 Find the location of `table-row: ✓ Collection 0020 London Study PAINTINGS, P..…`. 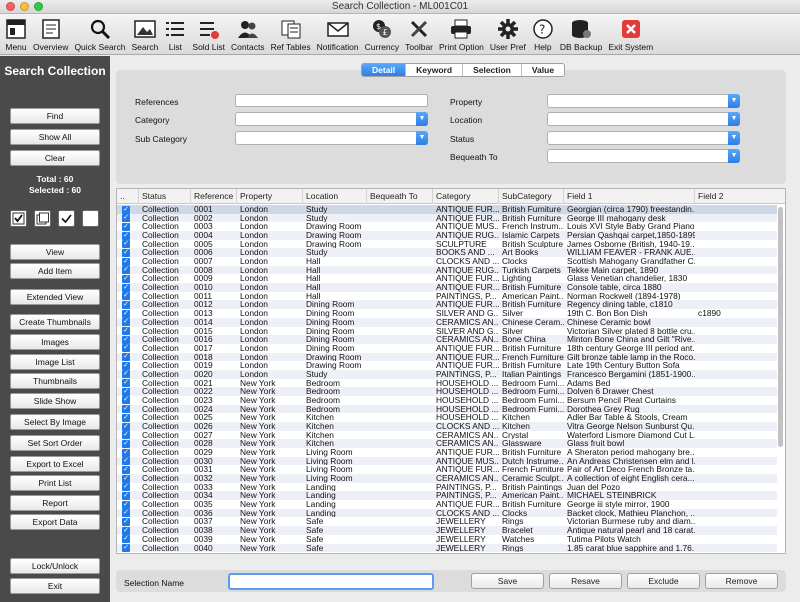

table-row: ✓ Collection 0020 London Study PAINTINGS, P..… is located at coordinates (447, 374).